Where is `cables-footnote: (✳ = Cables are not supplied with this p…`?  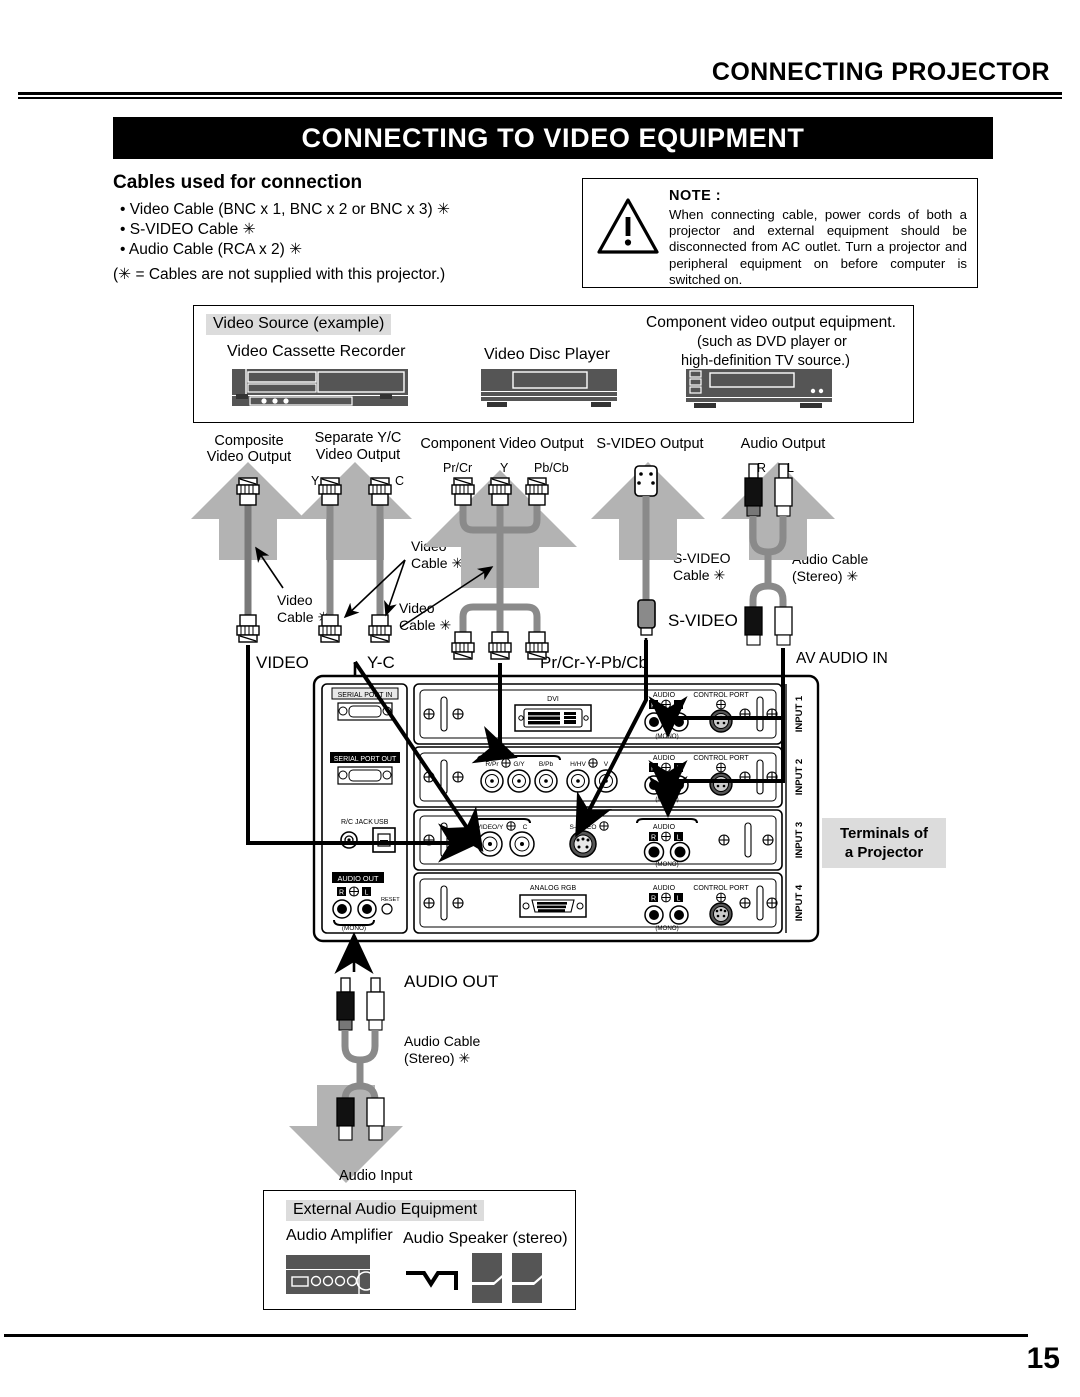
cables-footnote: (✳ = Cables are not supplied with this p… is located at coordinates (279, 274).